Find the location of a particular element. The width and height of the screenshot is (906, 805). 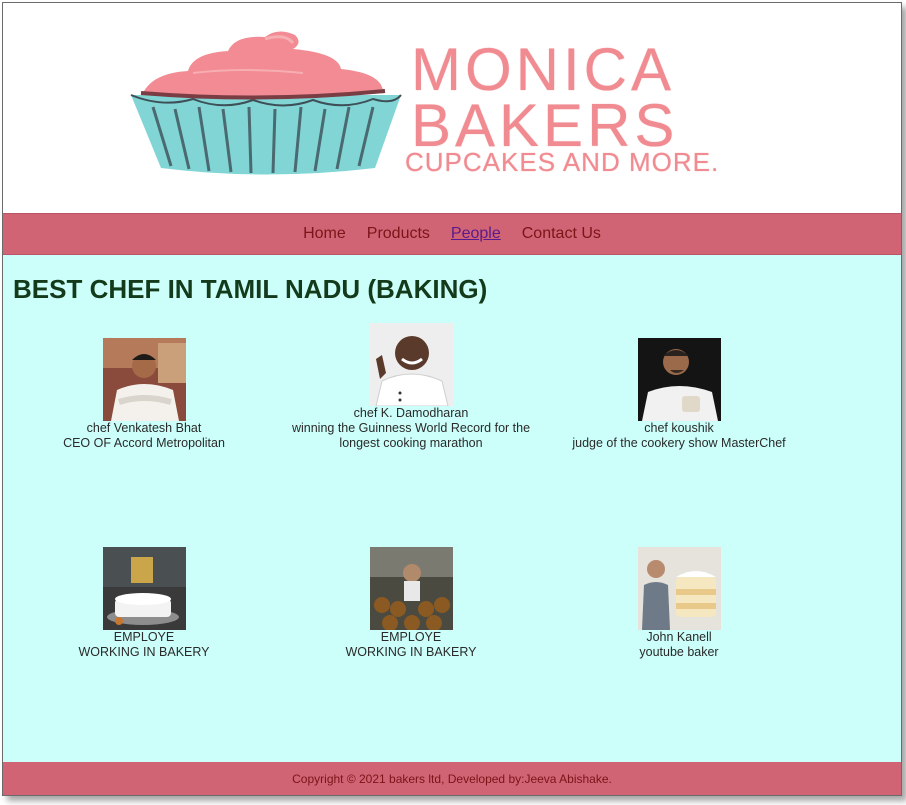

person-description: youtube baker is located at coordinates (679, 652).